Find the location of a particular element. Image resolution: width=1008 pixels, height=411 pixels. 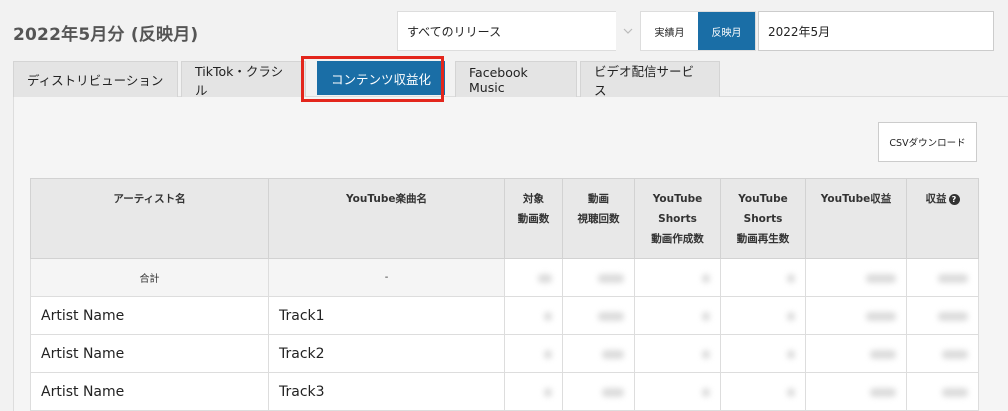

col-views: 動画 視聴回数 is located at coordinates (598, 218).